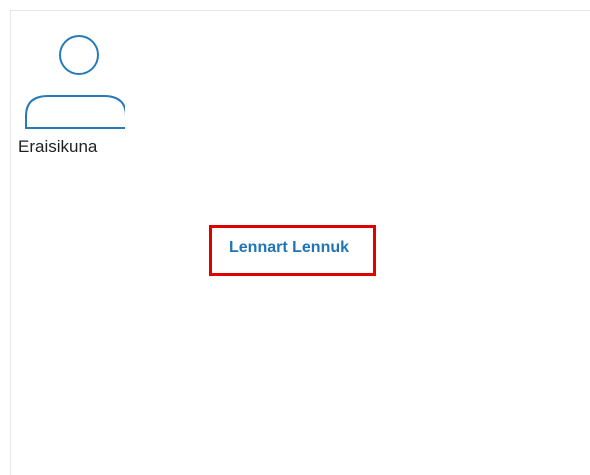 This screenshot has width=590, height=475. I want to click on representative-name-link: Lennart Lennuk, so click(292, 250).